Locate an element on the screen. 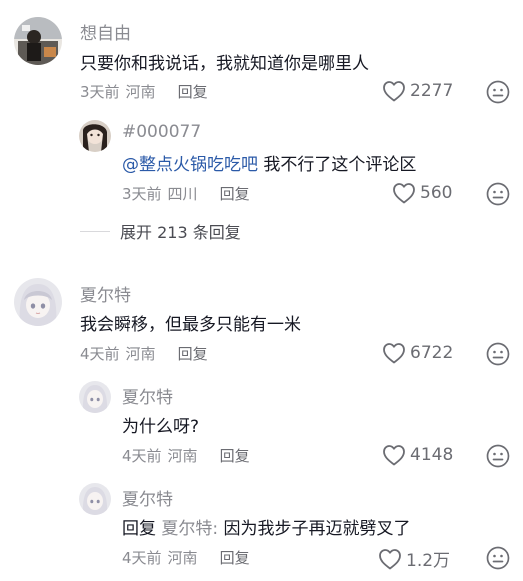  like-button: 1.2万 is located at coordinates (414, 558).